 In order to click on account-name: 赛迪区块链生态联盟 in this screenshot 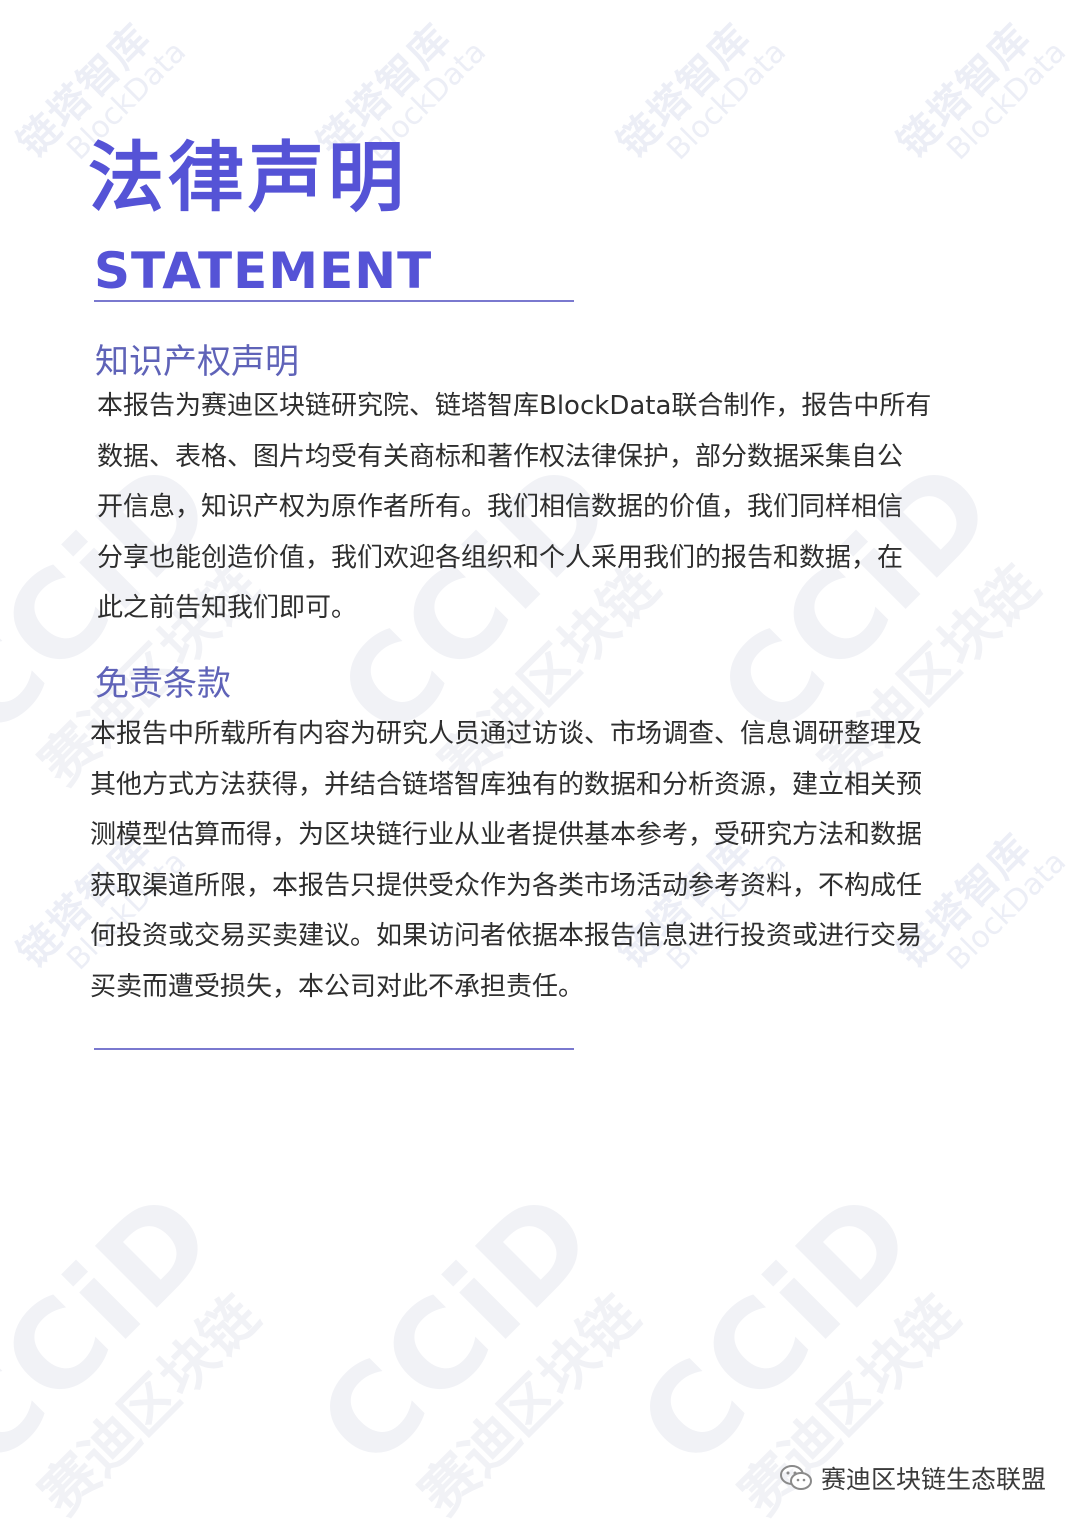, I will do `click(933, 1479)`.